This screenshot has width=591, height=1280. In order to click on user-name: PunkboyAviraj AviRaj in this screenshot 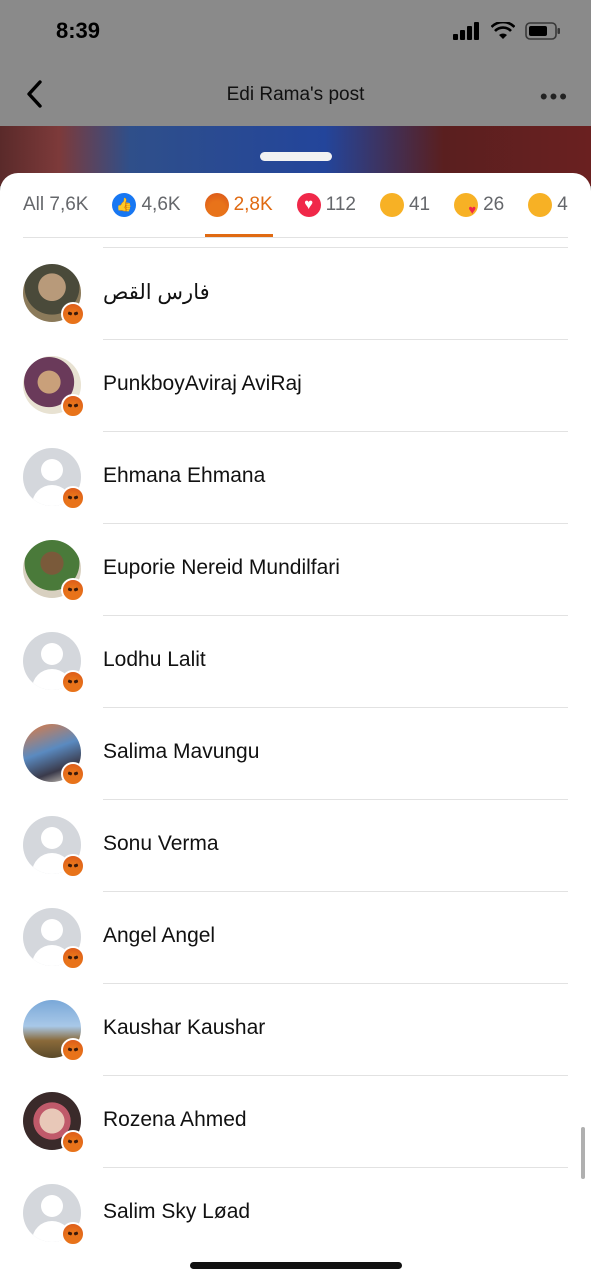, I will do `click(202, 384)`.